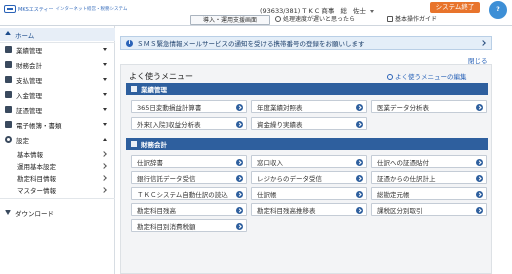 Image resolution: width=512 pixels, height=274 pixels. What do you see at coordinates (267, 194) in the screenshot?
I see `menu-button-label: 仕訳帳` at bounding box center [267, 194].